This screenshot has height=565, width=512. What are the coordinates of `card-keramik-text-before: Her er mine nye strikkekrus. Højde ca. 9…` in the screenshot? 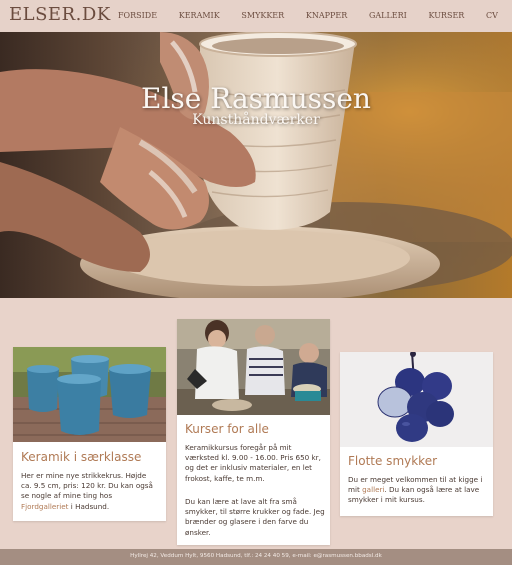 It's located at (87, 486).